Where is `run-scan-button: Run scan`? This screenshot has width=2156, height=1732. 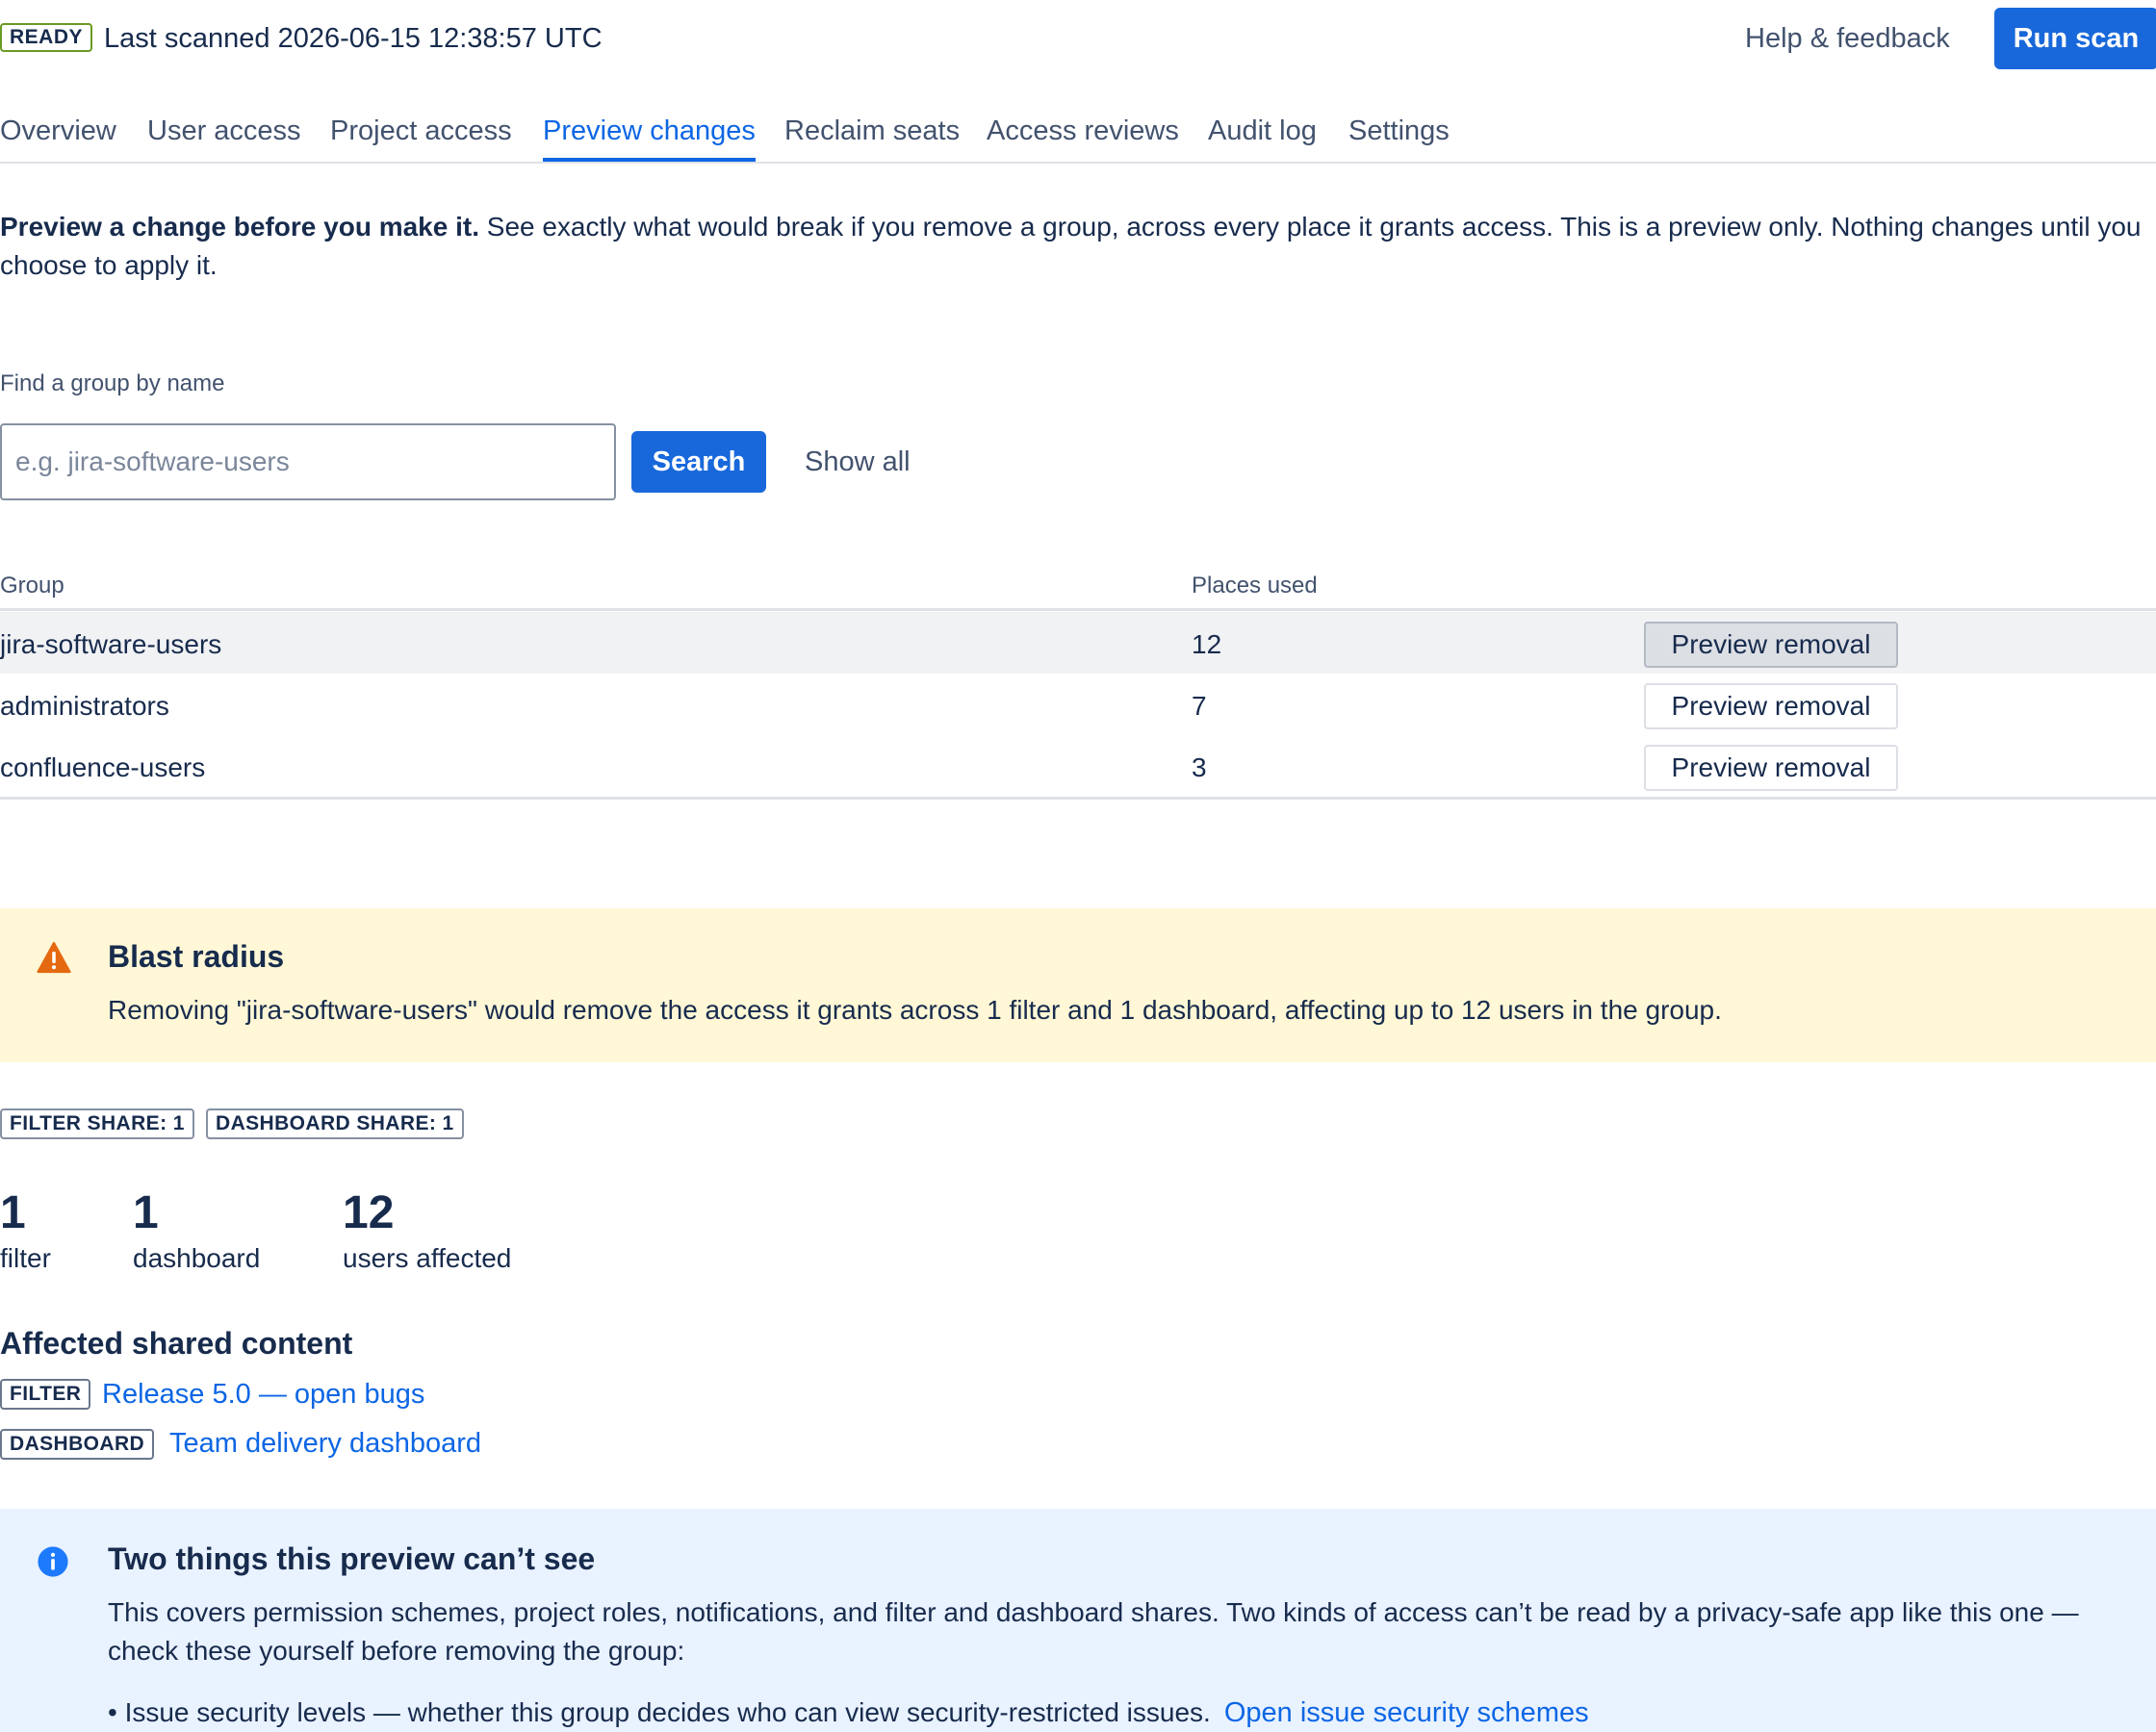 run-scan-button: Run scan is located at coordinates (2075, 38).